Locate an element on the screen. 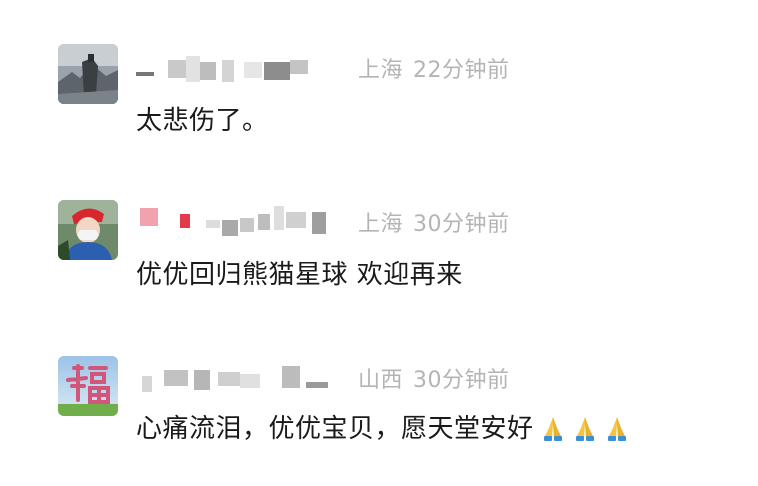 The image size is (758, 486). comment-location: 山西 is located at coordinates (381, 380).